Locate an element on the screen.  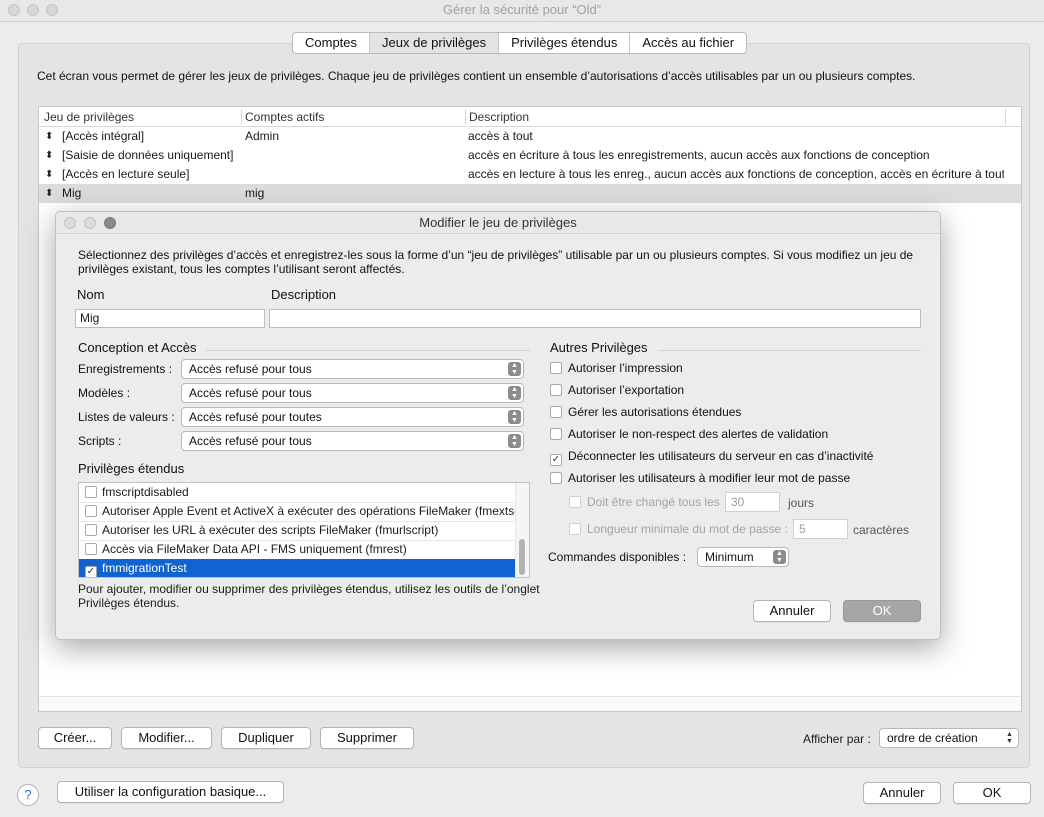
export-checkbox-row: Autoriser l’exportation is located at coordinates (617, 390).